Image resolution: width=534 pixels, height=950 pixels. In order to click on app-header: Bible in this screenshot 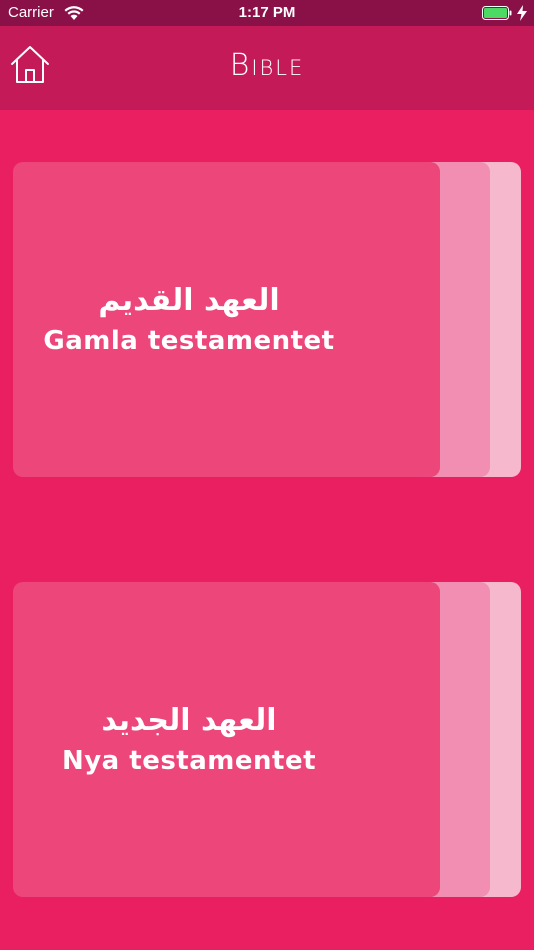, I will do `click(267, 68)`.